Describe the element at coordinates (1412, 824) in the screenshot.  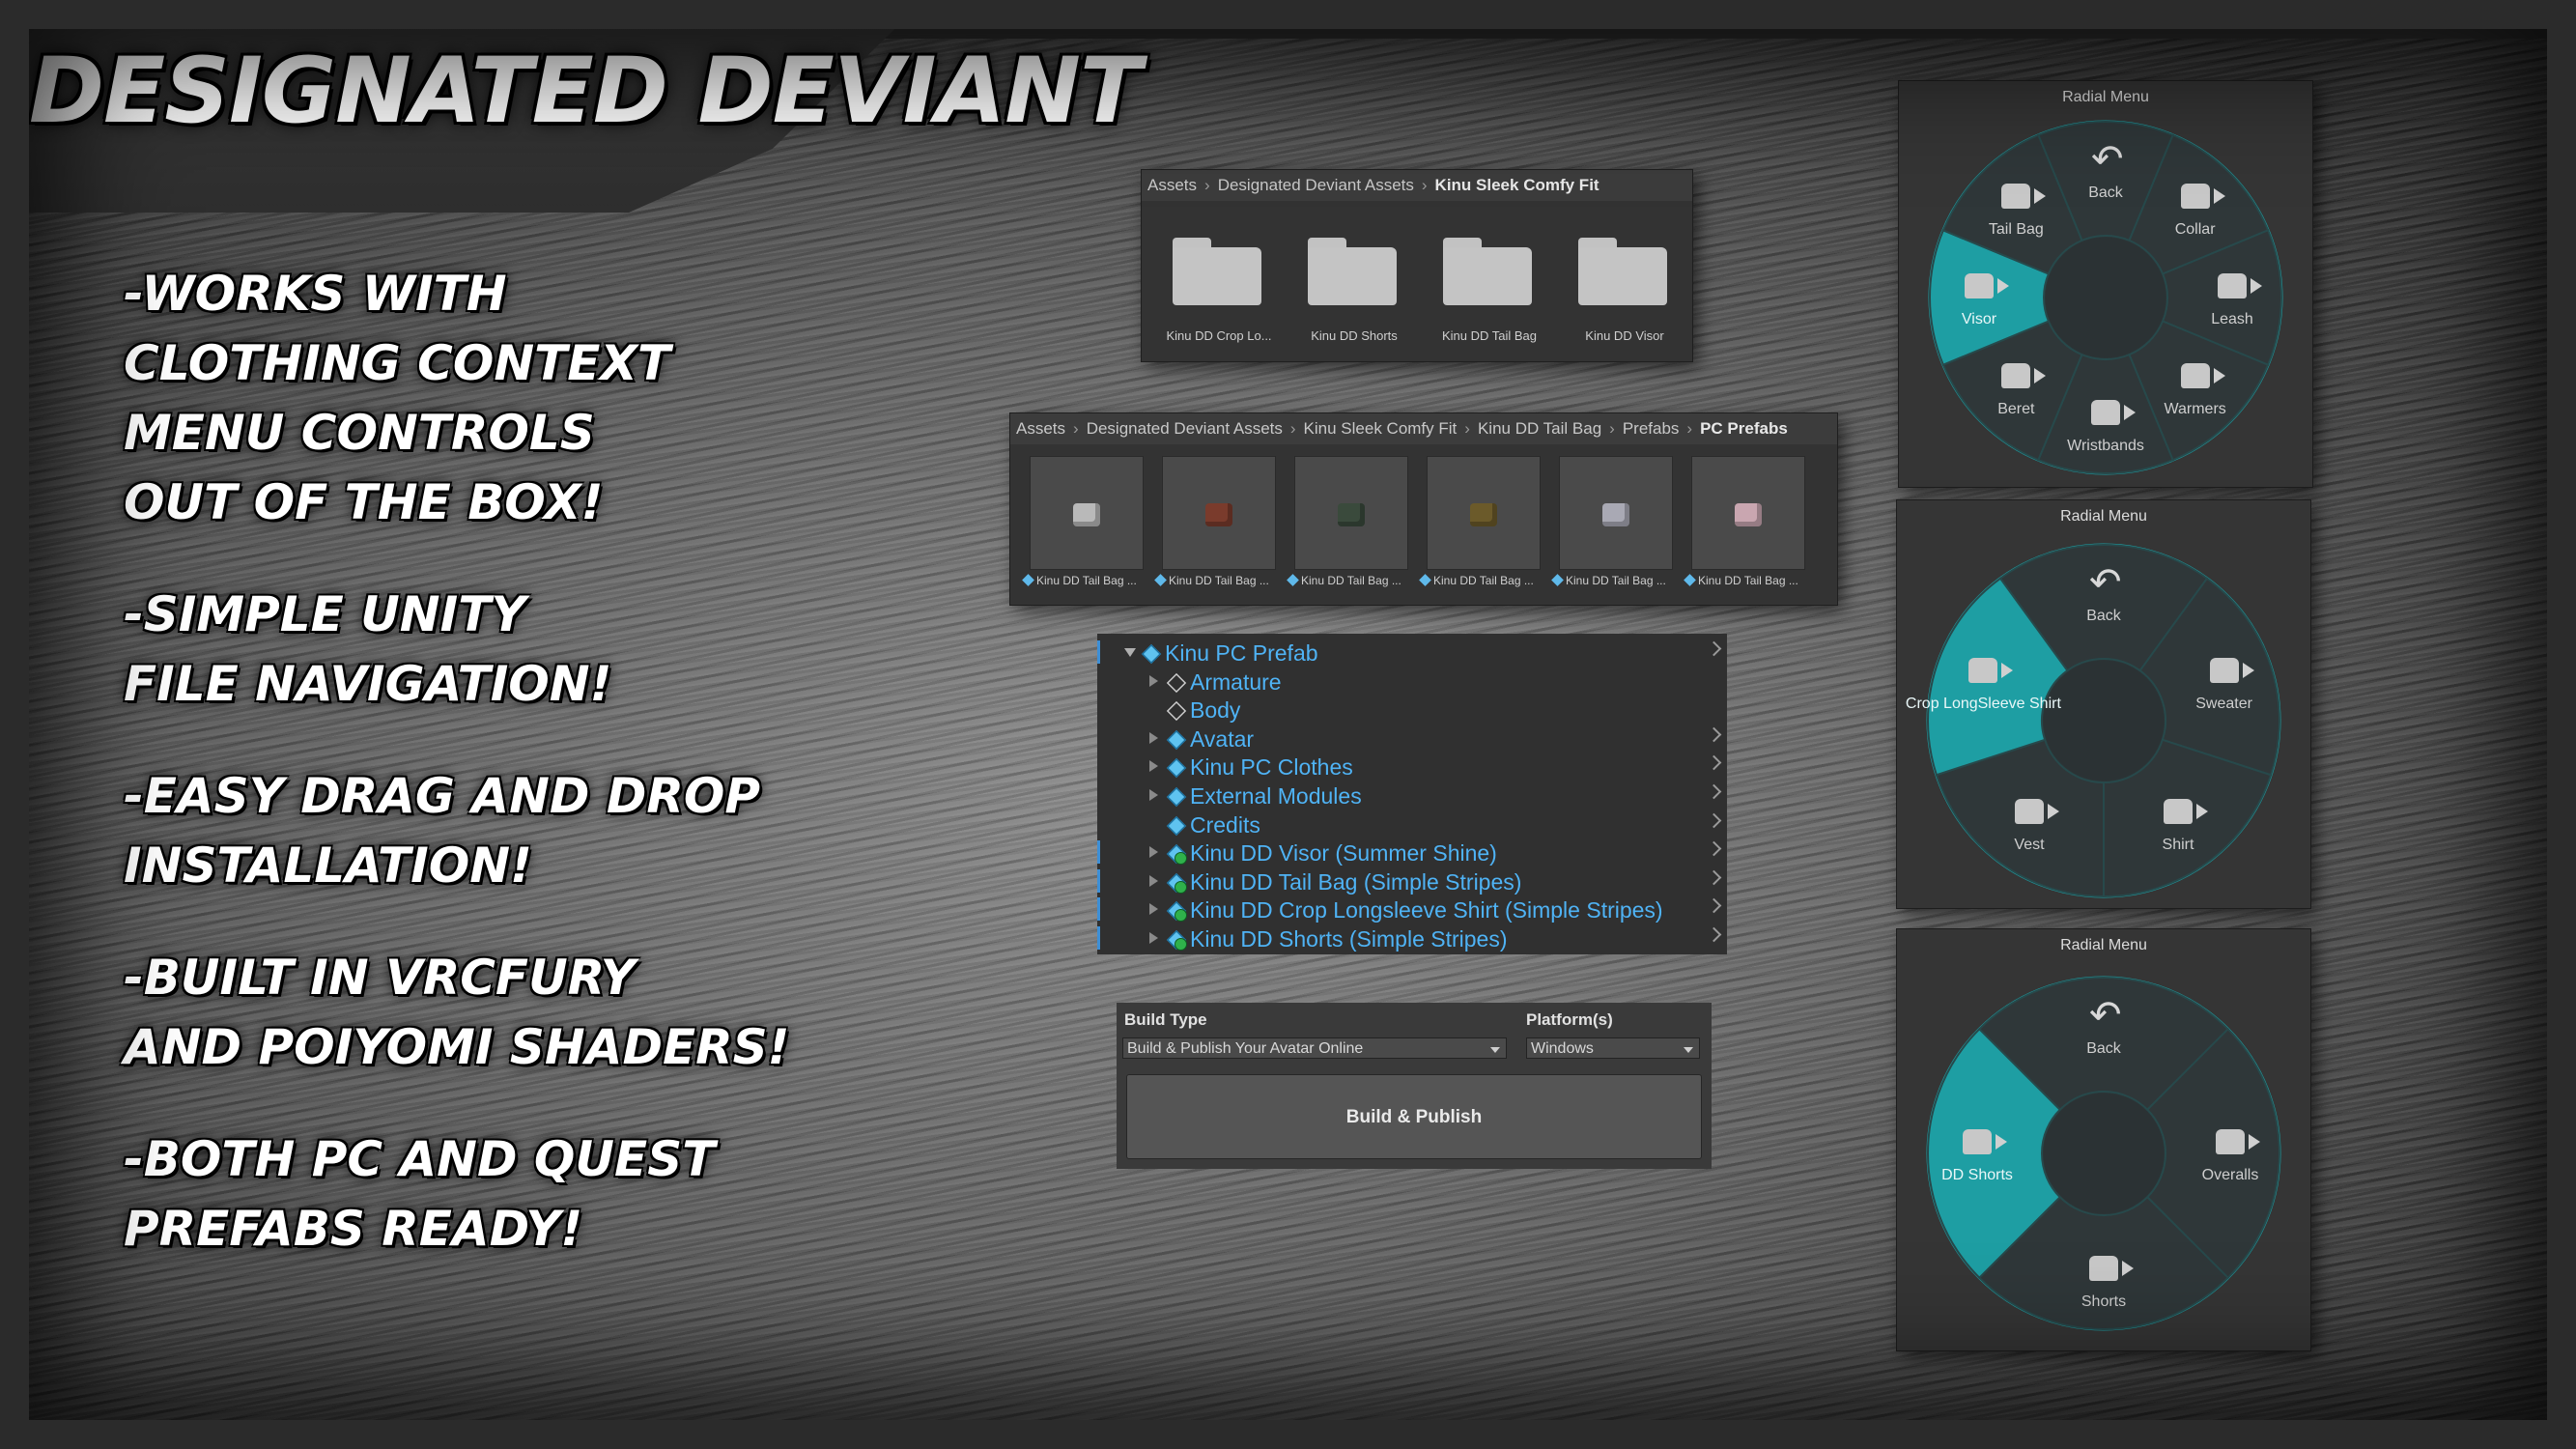
I see `hierarchy-row: Credits` at that location.